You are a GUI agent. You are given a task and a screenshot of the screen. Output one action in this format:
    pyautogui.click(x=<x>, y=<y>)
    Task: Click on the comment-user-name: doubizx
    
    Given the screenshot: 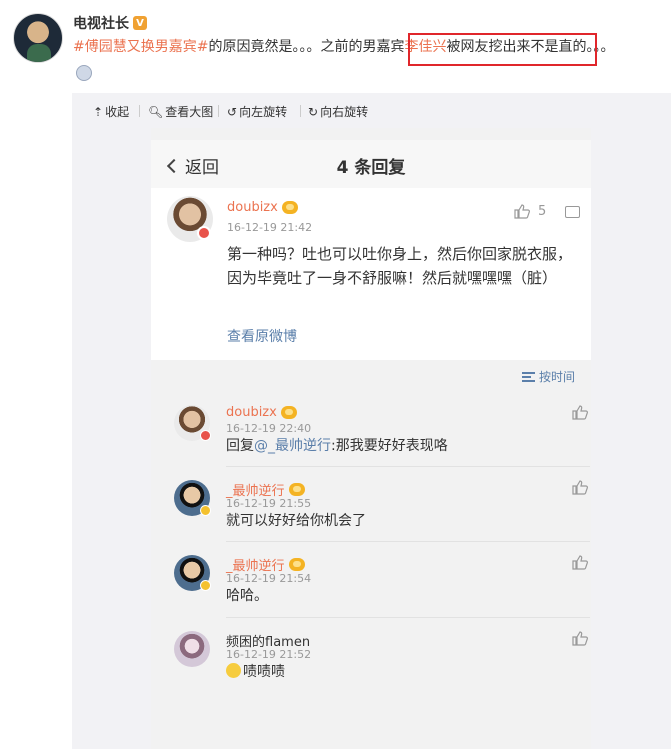 What is the action you would take?
    pyautogui.click(x=252, y=207)
    